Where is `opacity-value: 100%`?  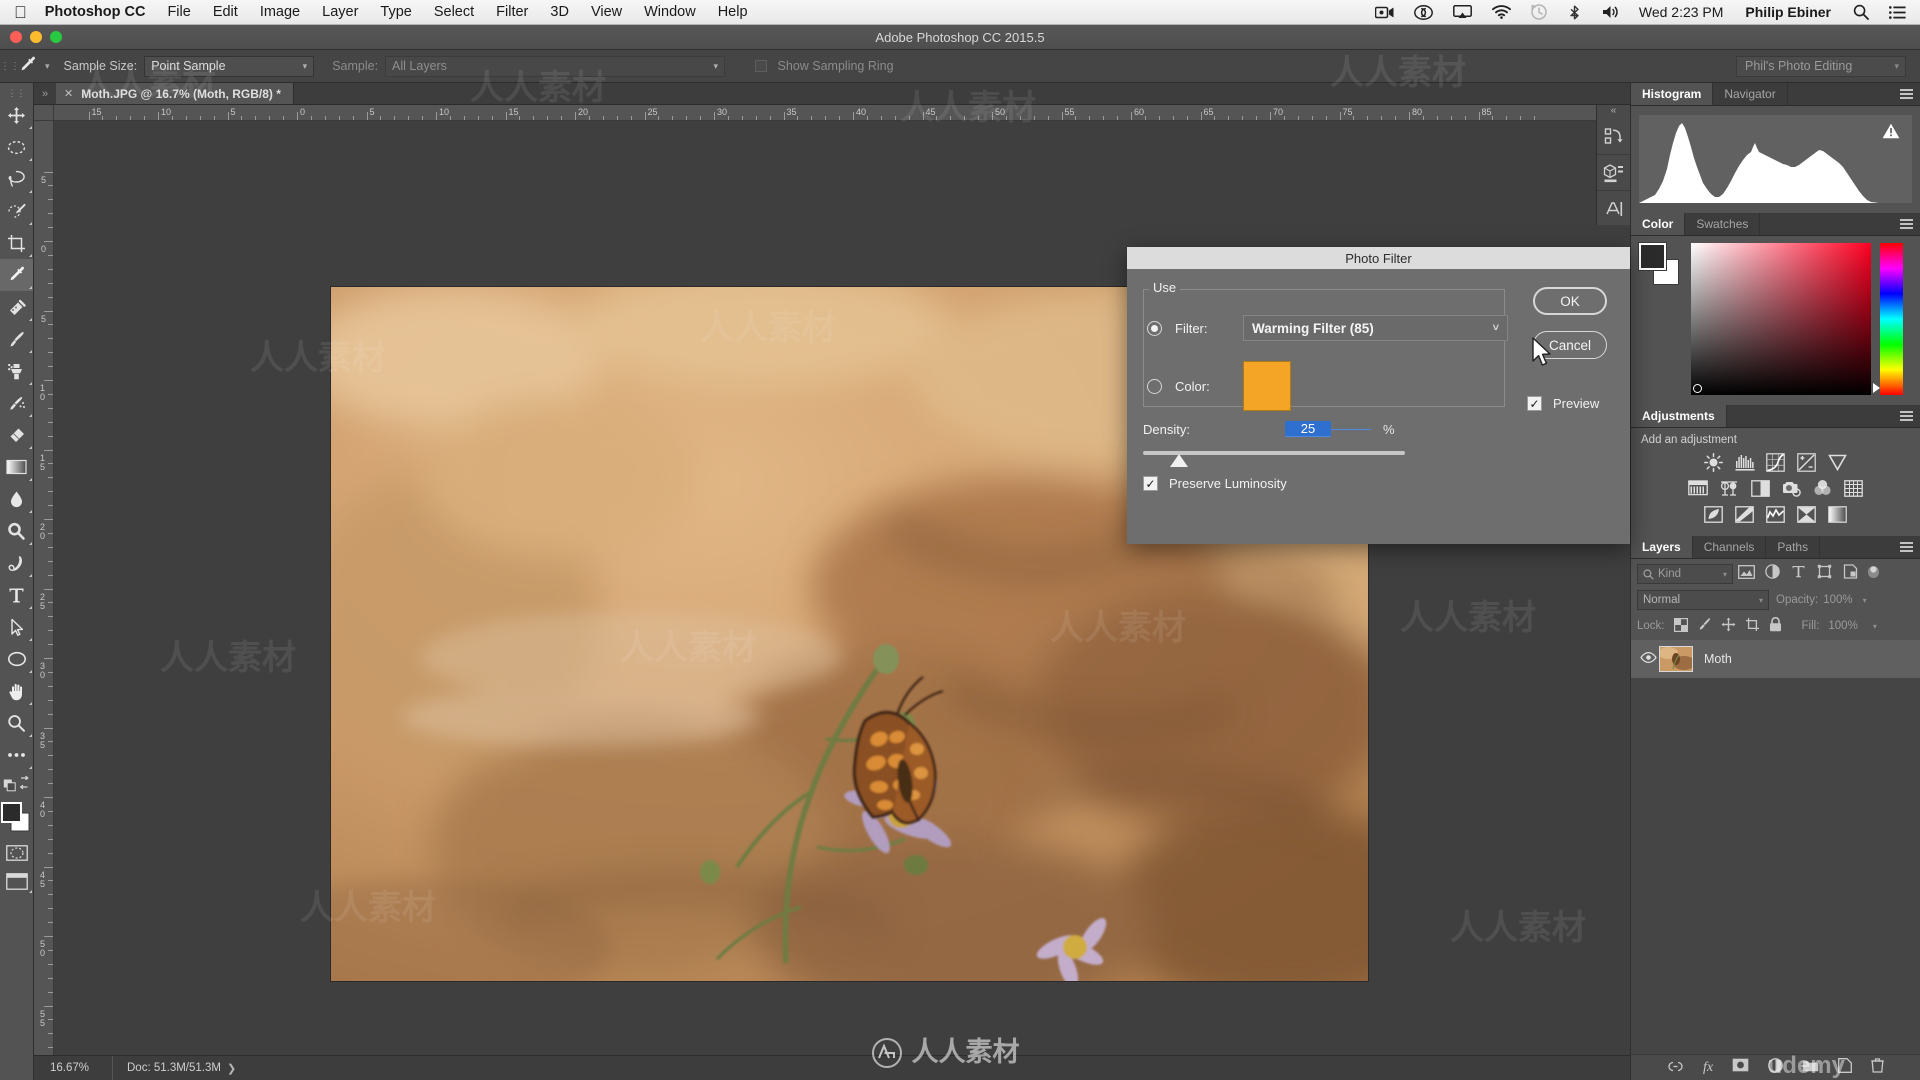
opacity-value: 100% is located at coordinates (1837, 600).